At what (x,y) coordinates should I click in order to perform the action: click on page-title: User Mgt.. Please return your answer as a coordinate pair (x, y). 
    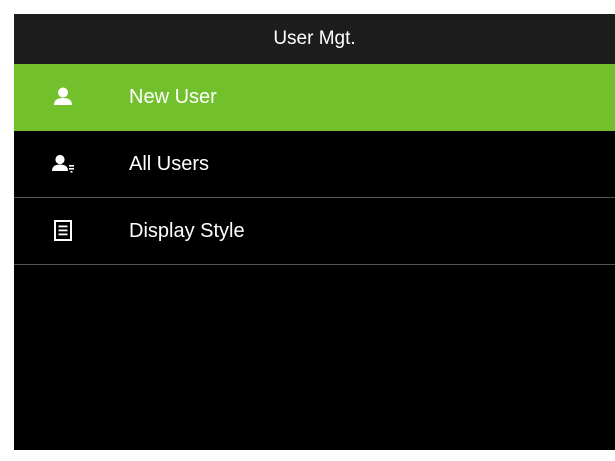
    Looking at the image, I should click on (314, 39).